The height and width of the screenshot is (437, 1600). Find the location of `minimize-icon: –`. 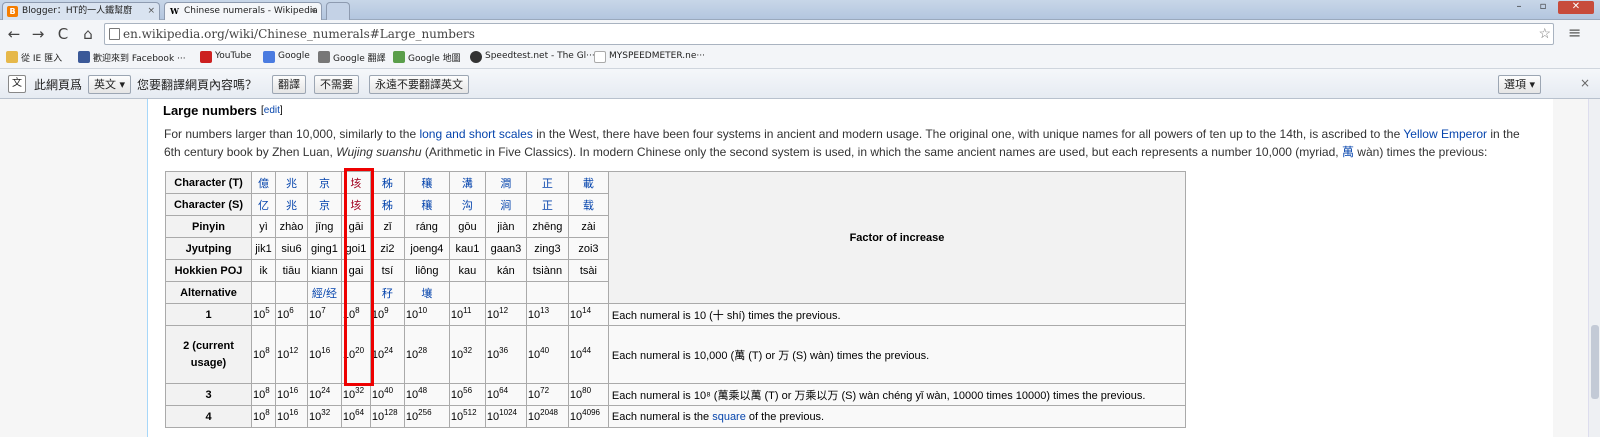

minimize-icon: – is located at coordinates (1519, 7).